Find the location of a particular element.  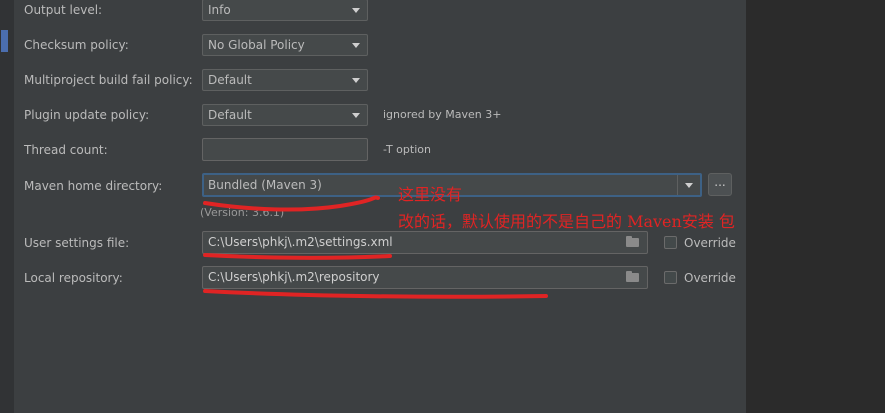

output-level-dropdown: Info is located at coordinates (285, 10).